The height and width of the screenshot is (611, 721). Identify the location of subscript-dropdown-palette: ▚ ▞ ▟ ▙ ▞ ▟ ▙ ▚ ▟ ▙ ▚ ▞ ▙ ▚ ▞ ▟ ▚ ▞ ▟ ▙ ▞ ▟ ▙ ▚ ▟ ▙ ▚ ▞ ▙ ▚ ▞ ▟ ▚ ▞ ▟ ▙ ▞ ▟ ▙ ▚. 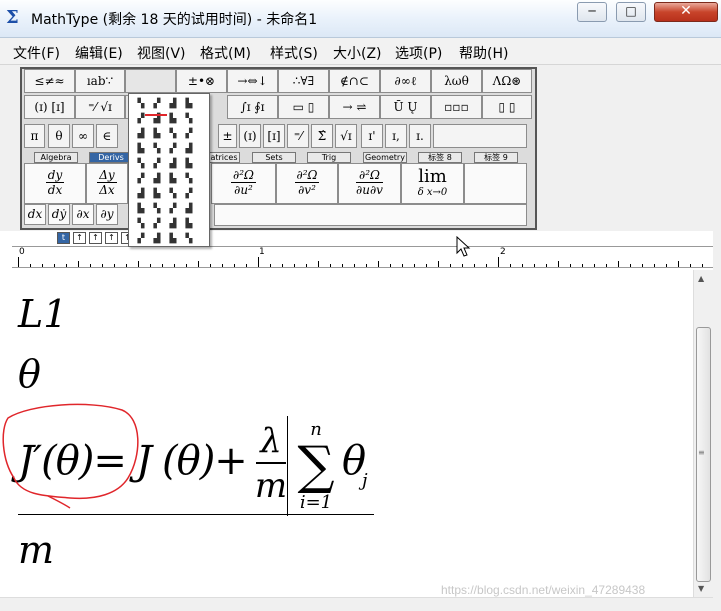
(169, 170).